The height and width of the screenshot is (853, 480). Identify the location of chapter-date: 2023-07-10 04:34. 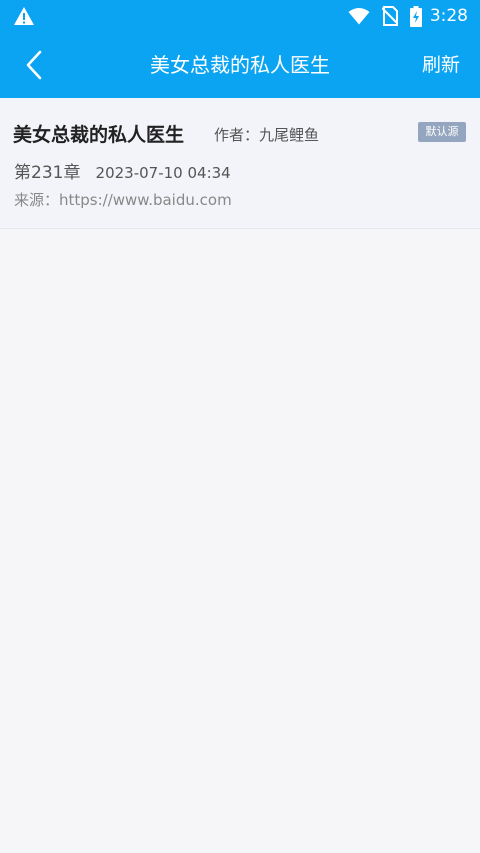
(163, 173).